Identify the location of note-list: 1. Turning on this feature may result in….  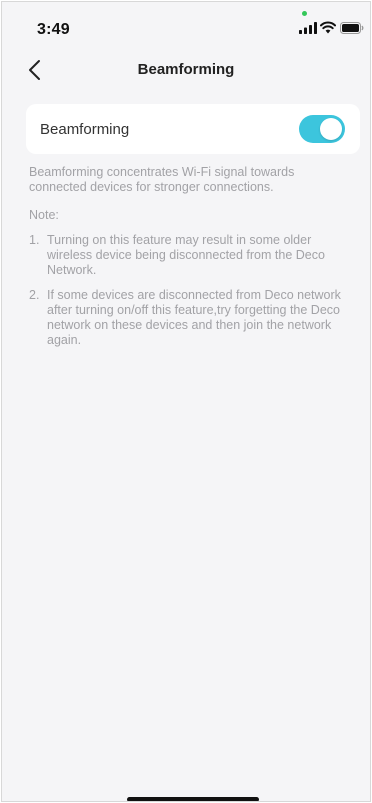
(189, 290).